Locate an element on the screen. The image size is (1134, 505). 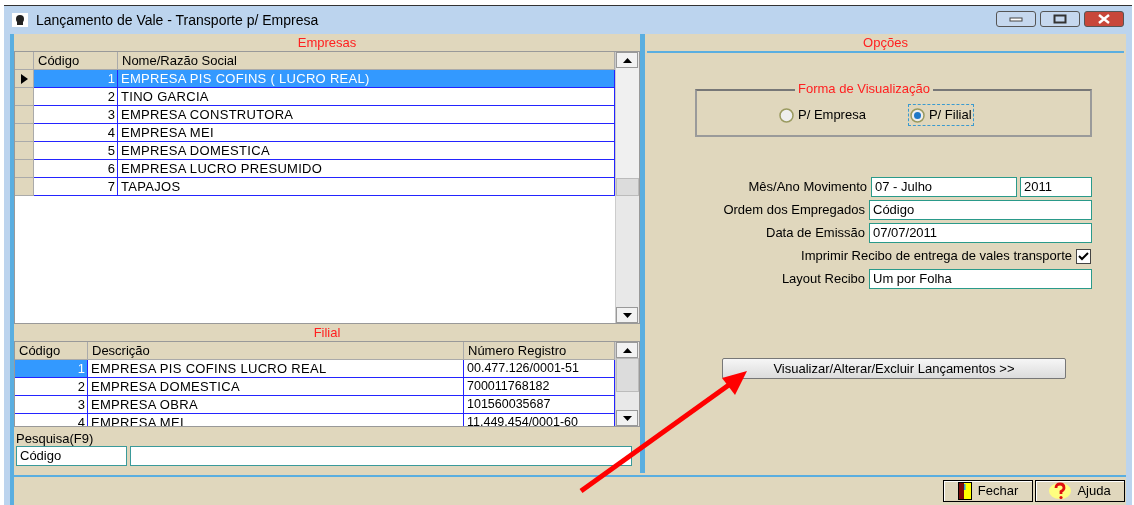
search-field-select: Código is located at coordinates (71, 456).